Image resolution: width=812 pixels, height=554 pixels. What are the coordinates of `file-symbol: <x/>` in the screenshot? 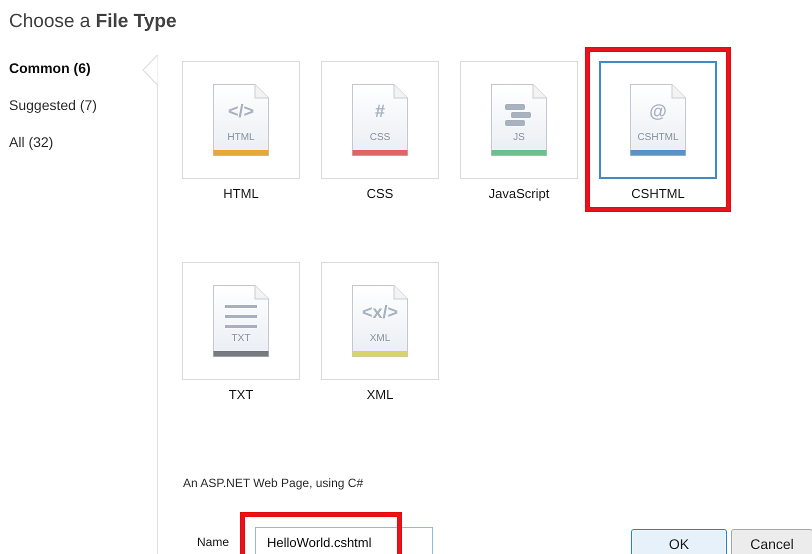 It's located at (380, 312).